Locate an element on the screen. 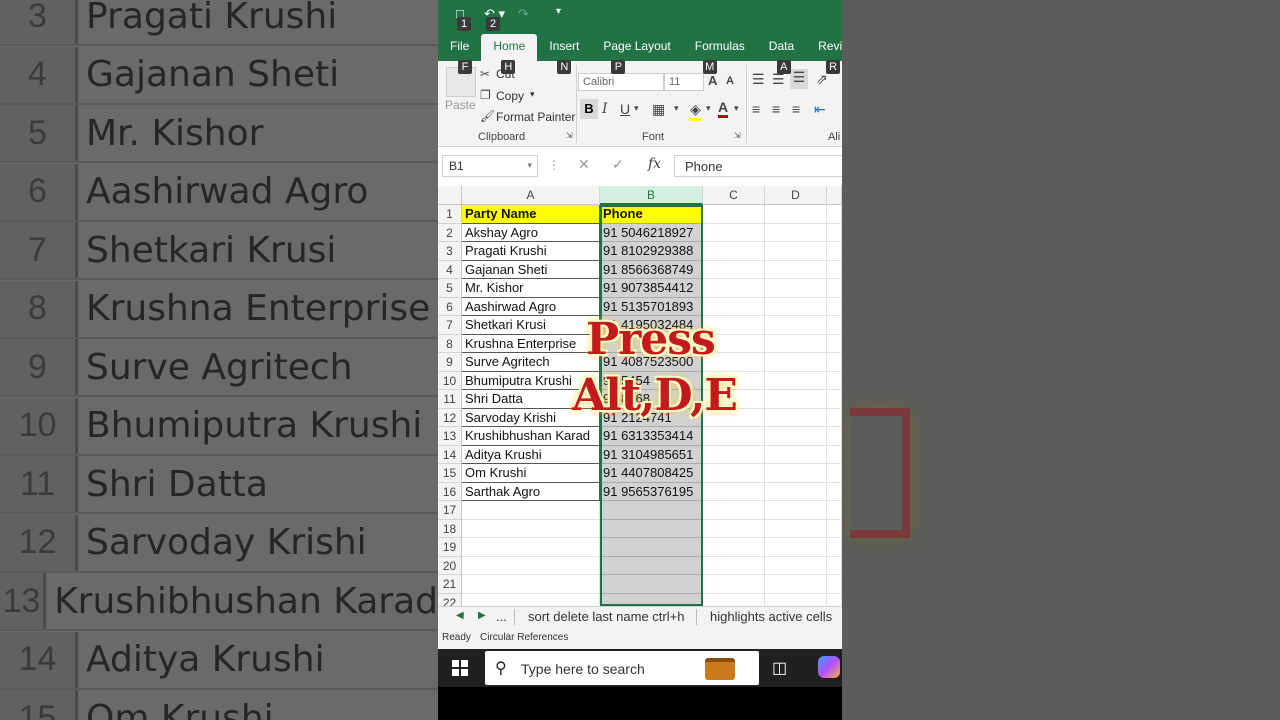 The width and height of the screenshot is (1280, 720). cell-party-name: Aashirwad Agro is located at coordinates (531, 306).